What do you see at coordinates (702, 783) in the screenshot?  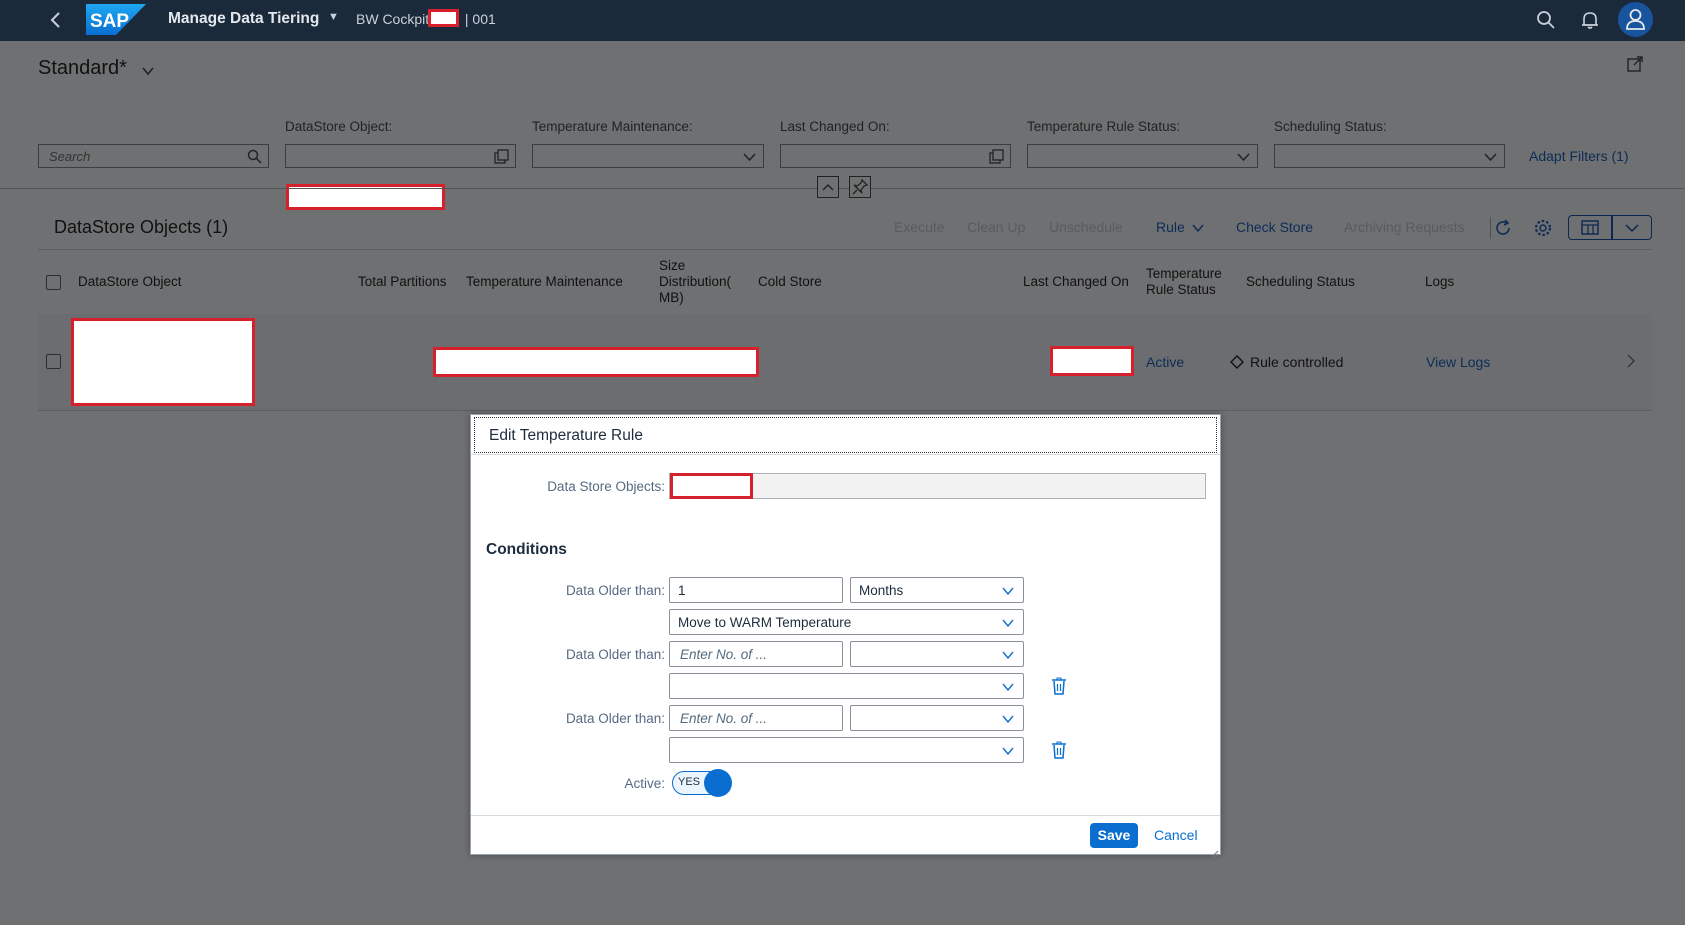 I see `active-toggle-switch: YES` at bounding box center [702, 783].